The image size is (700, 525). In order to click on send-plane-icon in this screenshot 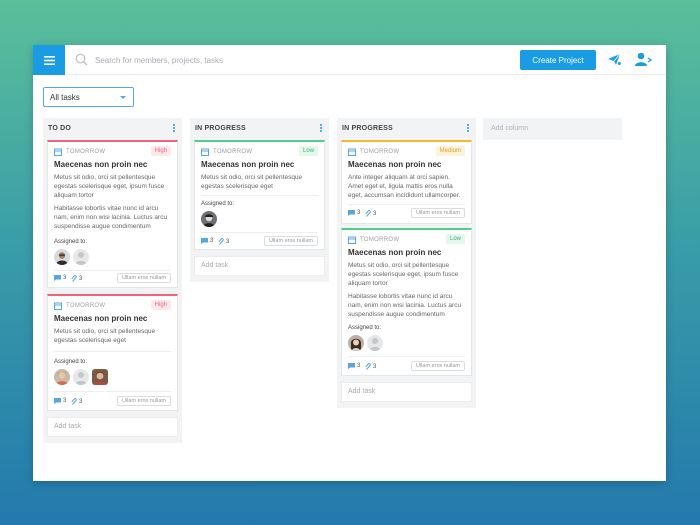, I will do `click(614, 59)`.